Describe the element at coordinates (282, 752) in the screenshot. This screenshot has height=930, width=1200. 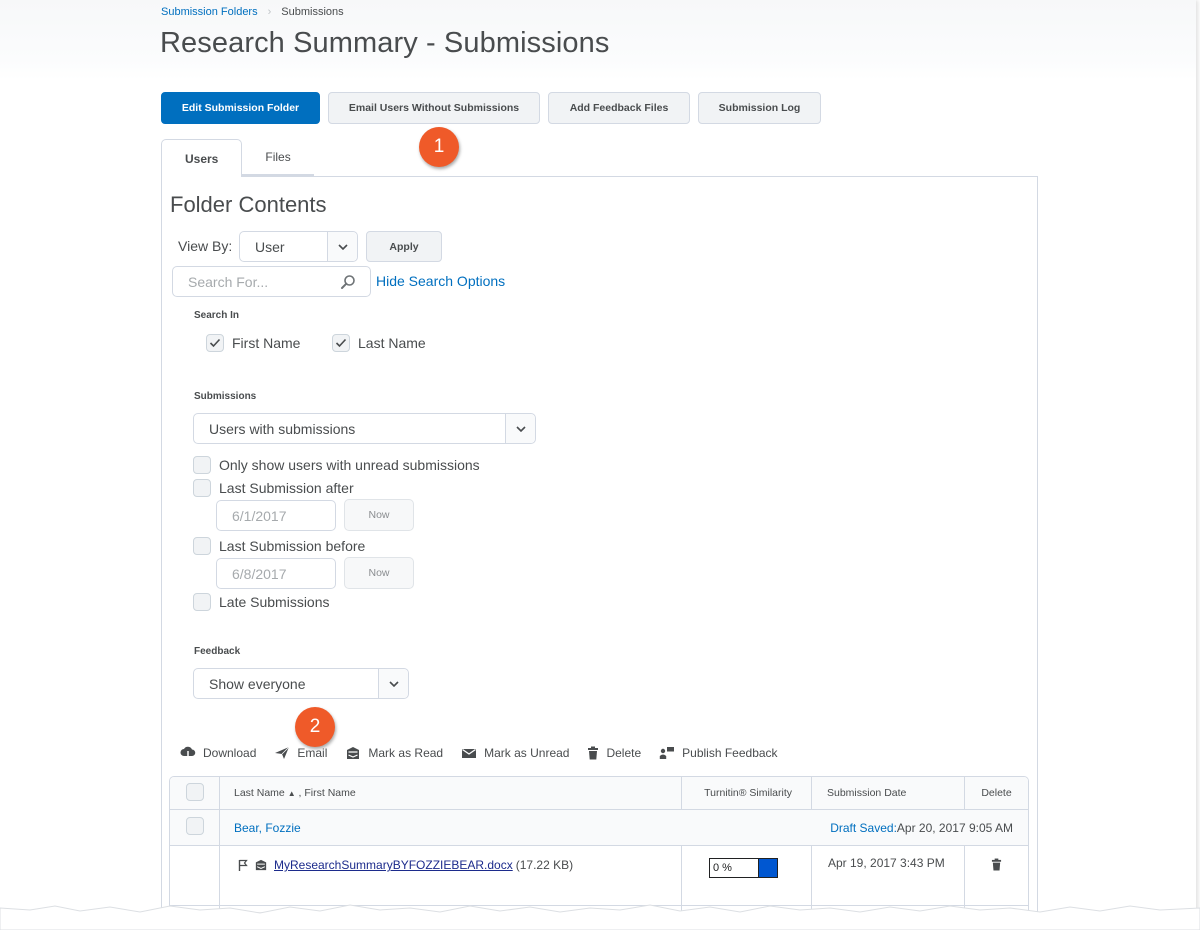
I see `email-send-icon` at that location.